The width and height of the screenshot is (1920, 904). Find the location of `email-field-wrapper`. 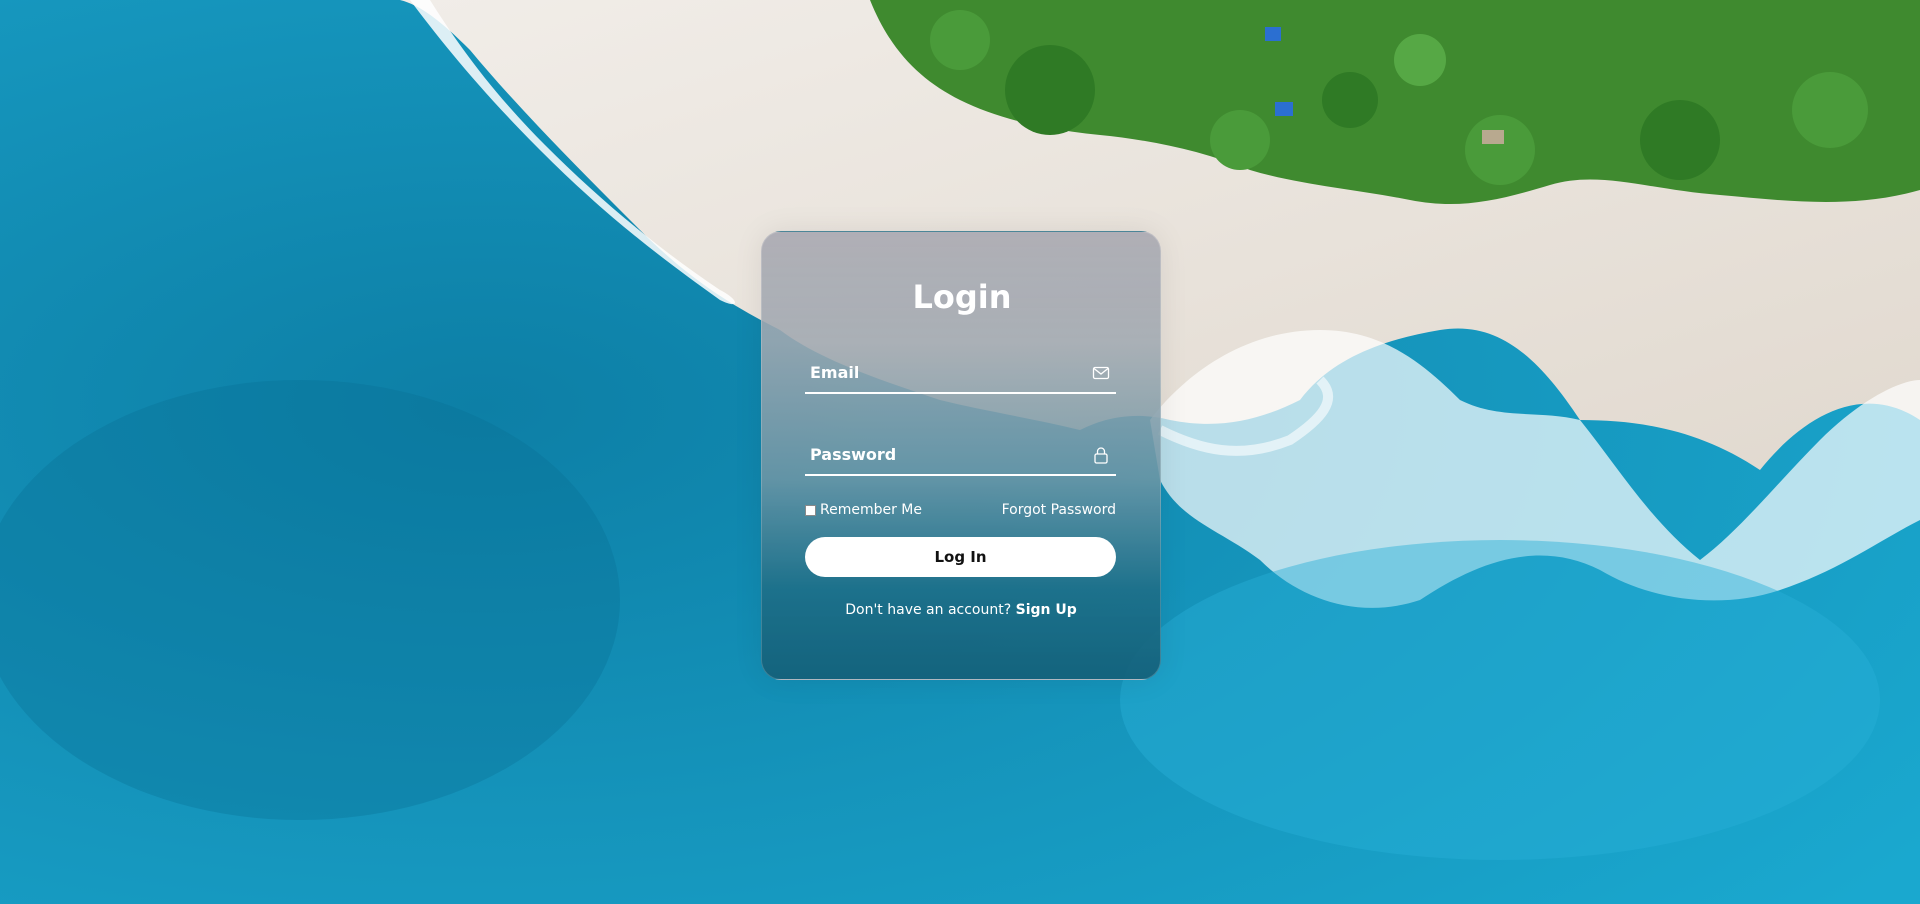

email-field-wrapper is located at coordinates (960, 373).